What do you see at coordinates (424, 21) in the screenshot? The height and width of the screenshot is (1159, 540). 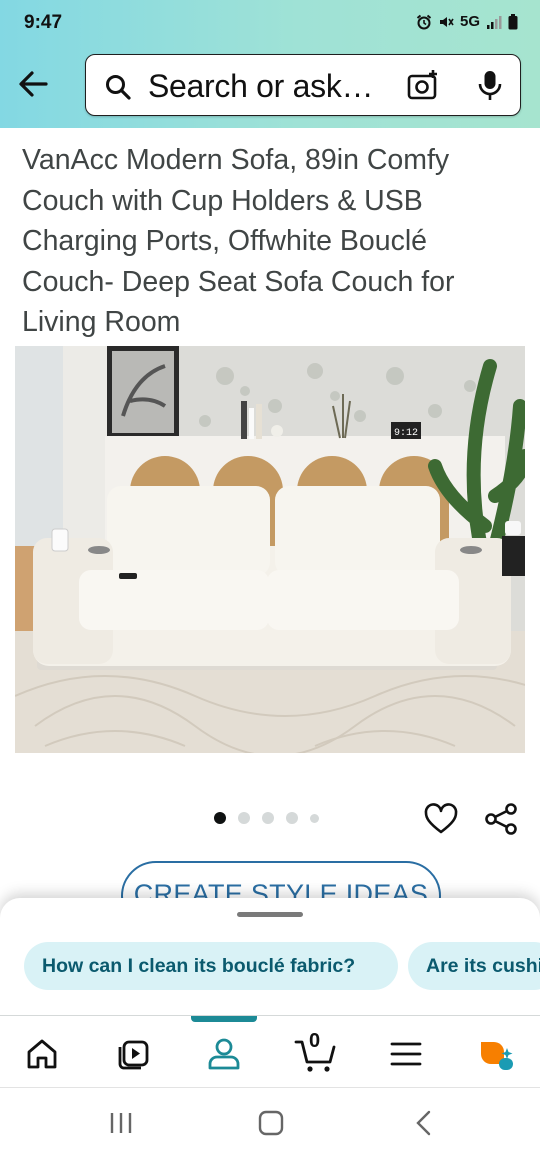 I see `alarm-icon` at bounding box center [424, 21].